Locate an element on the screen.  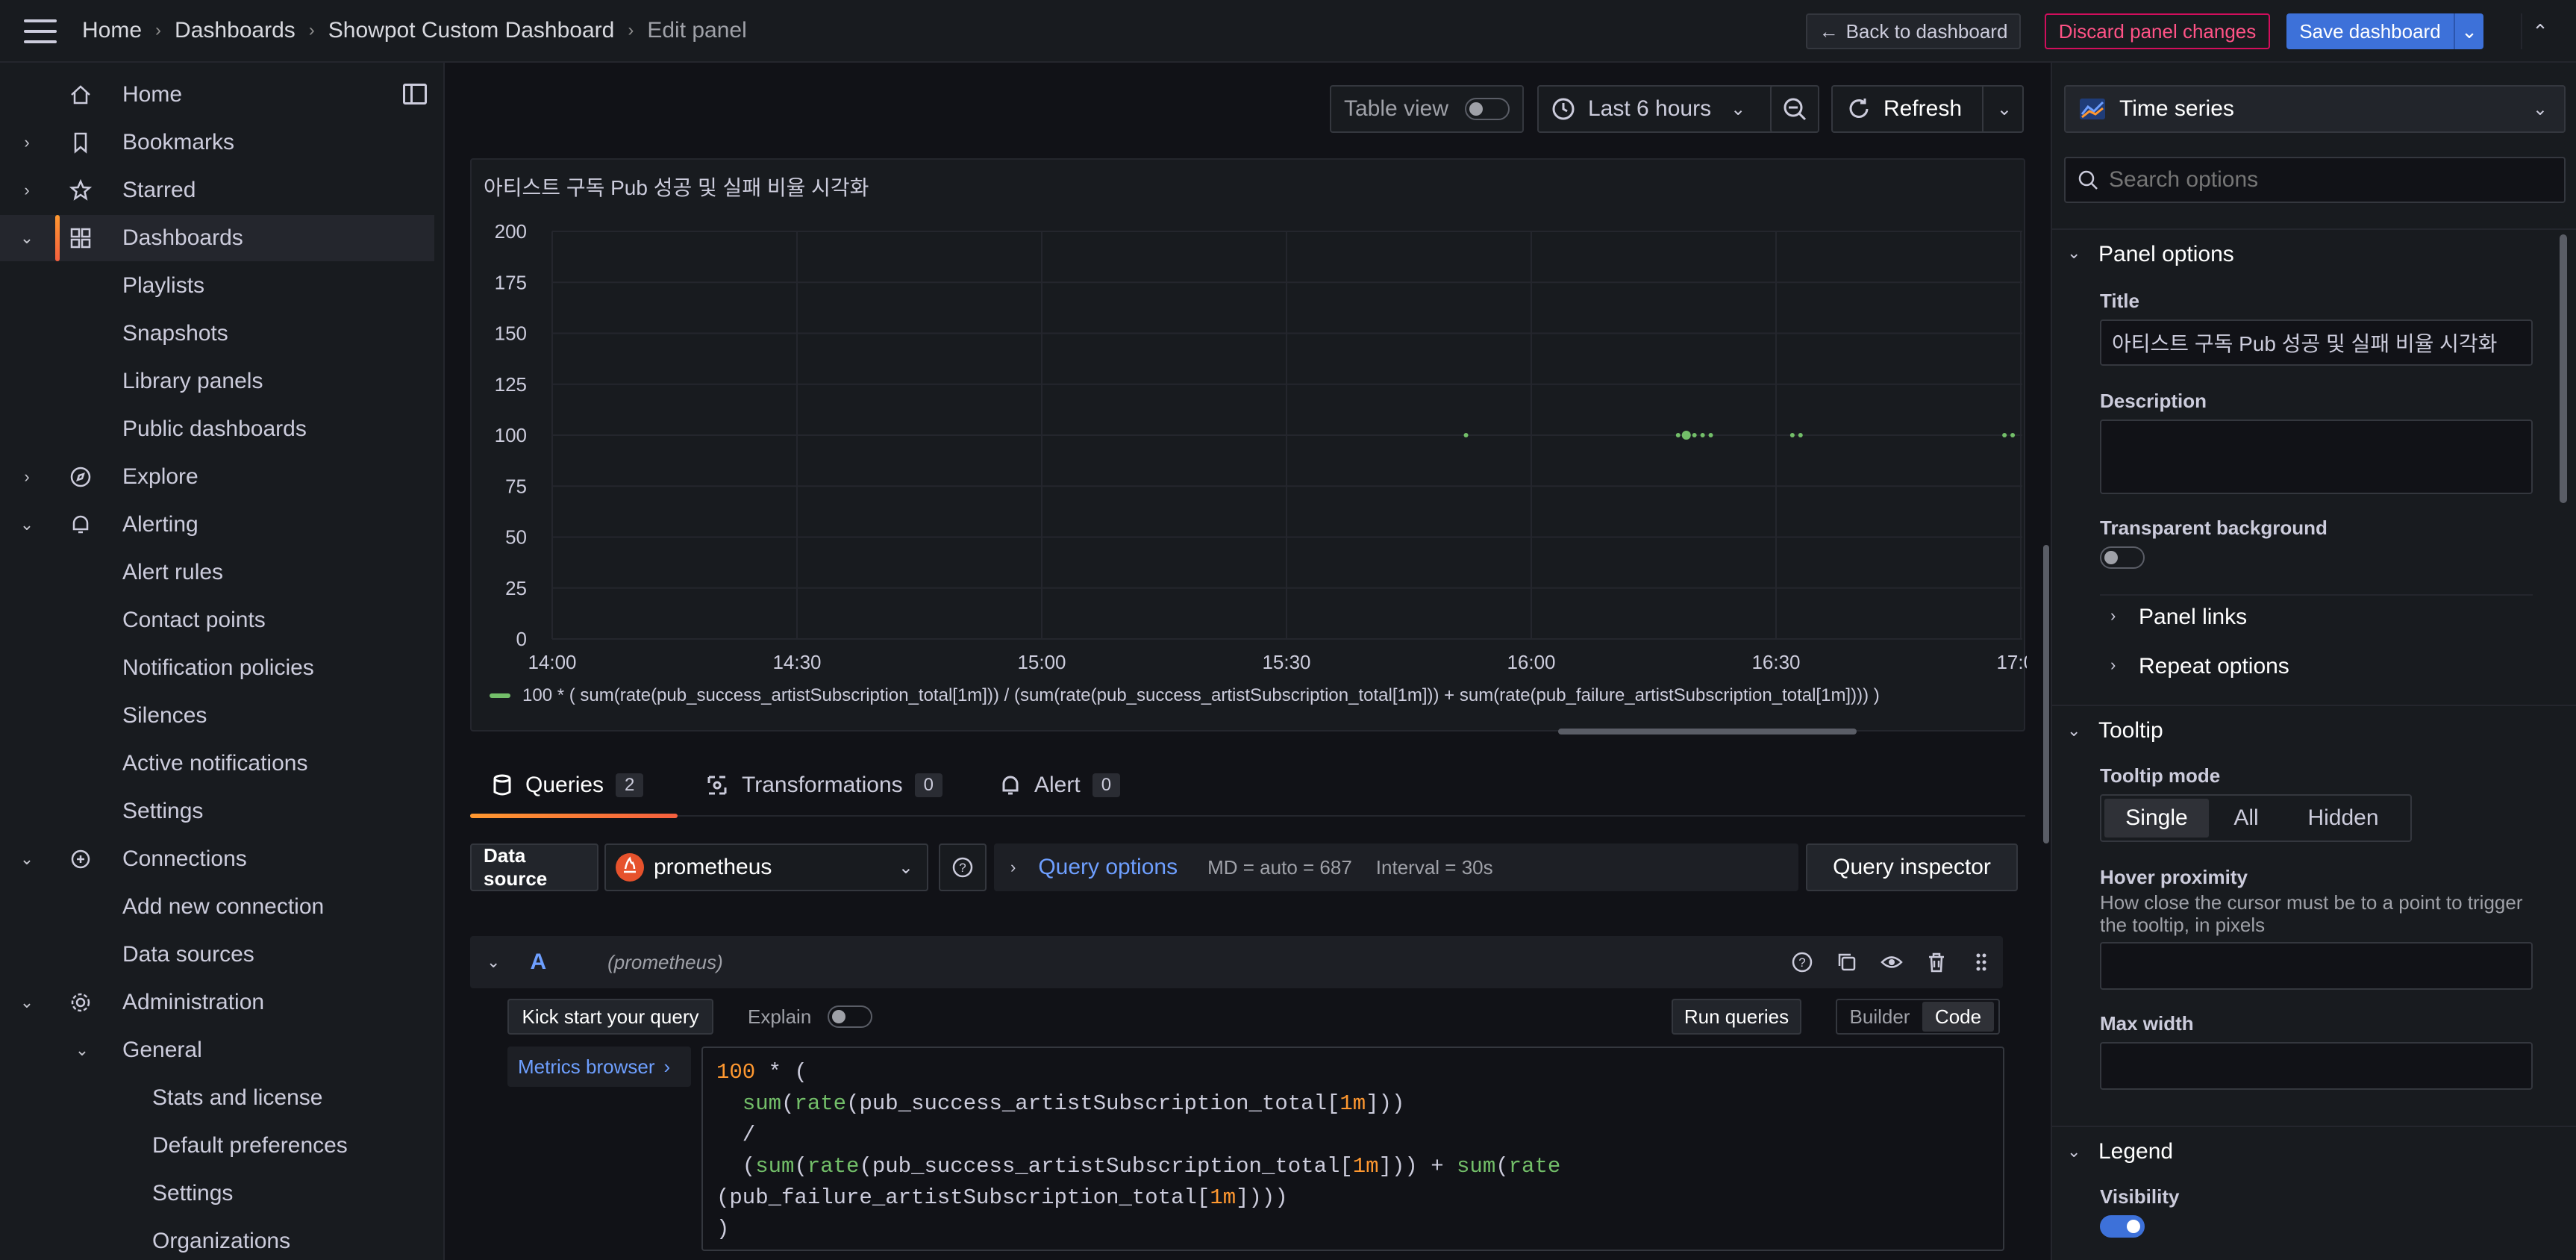
sidebar-item-add-new-connection: Add new connection is located at coordinates (217, 907).